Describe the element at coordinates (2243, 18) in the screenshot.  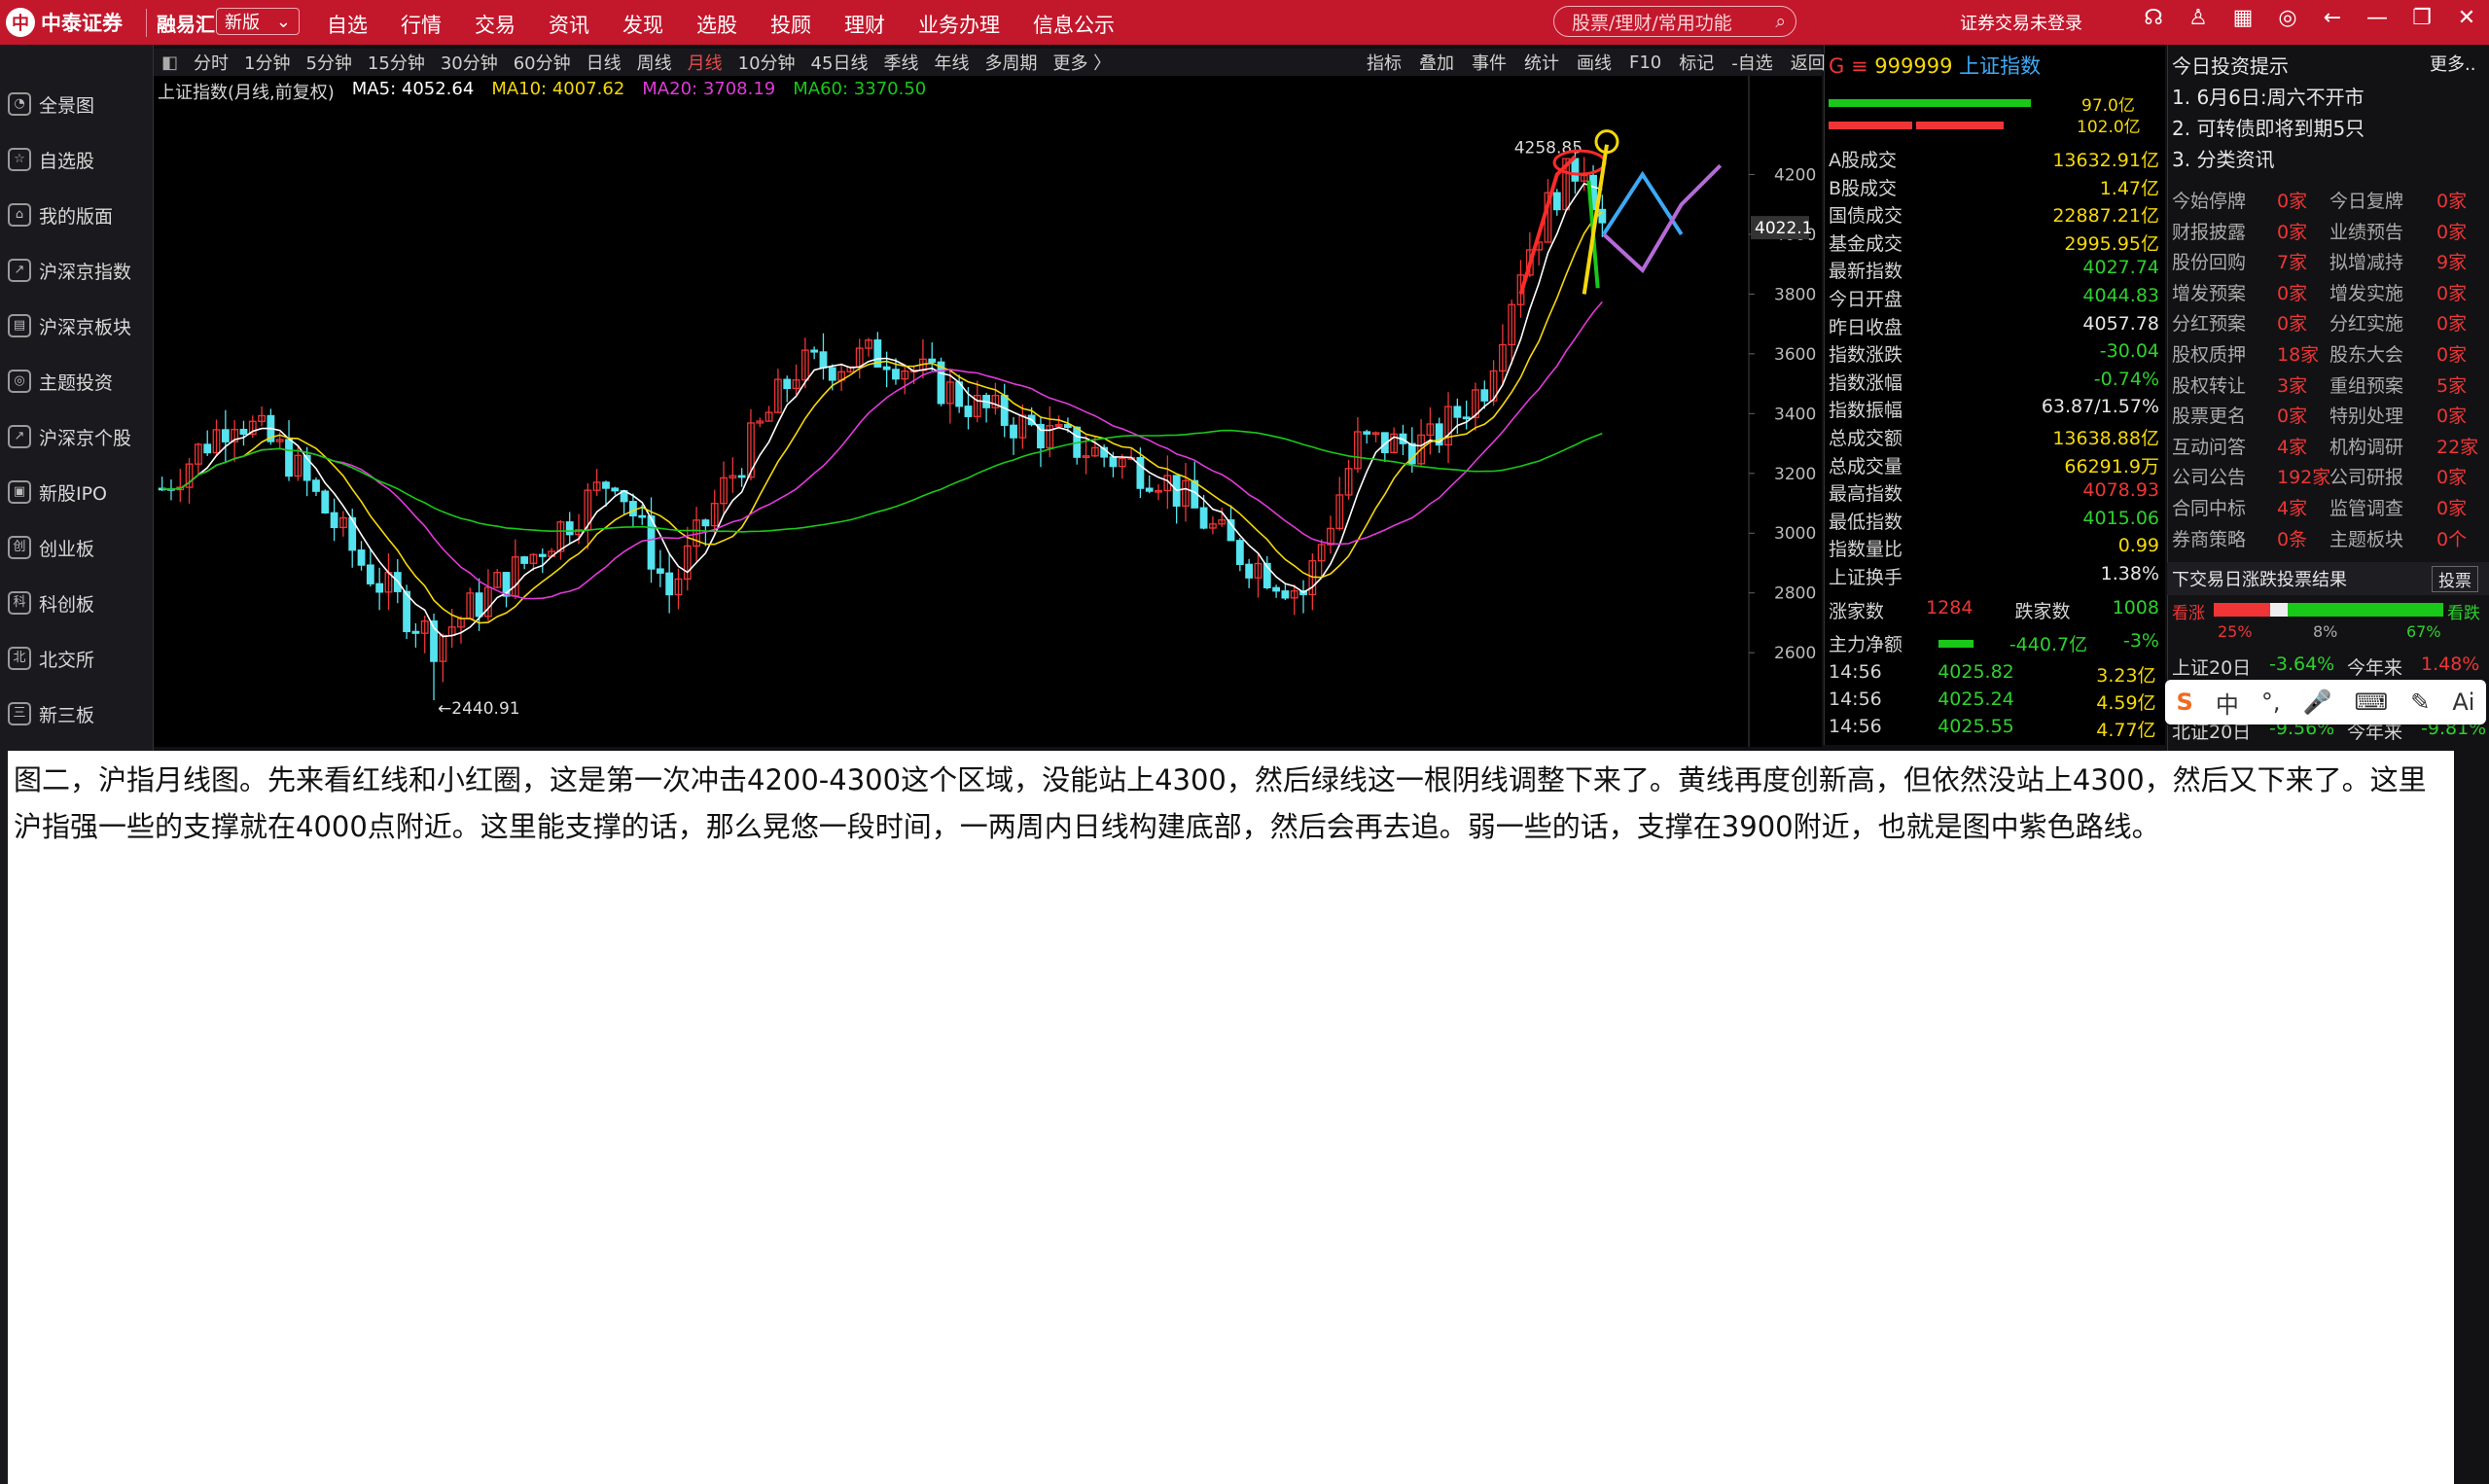
I see `grid-icon: ▦` at that location.